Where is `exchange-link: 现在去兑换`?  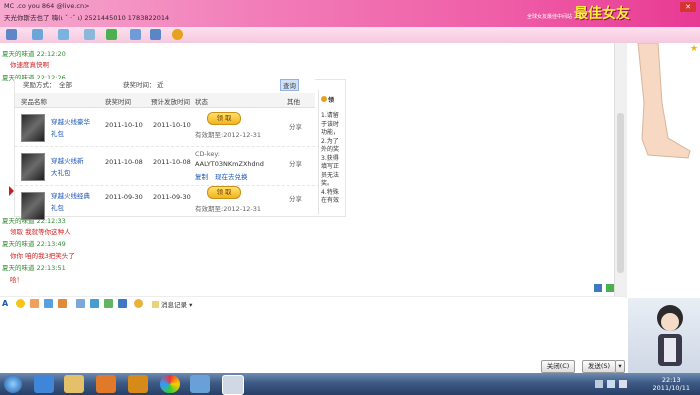
exchange-link: 现在去兑换 is located at coordinates (231, 176).